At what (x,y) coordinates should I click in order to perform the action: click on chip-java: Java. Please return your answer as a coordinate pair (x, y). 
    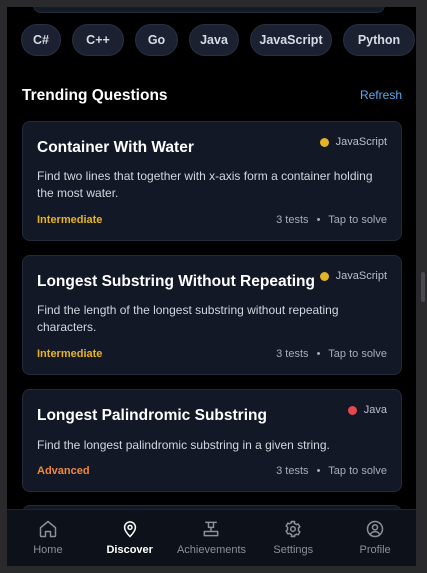
    Looking at the image, I should click on (214, 40).